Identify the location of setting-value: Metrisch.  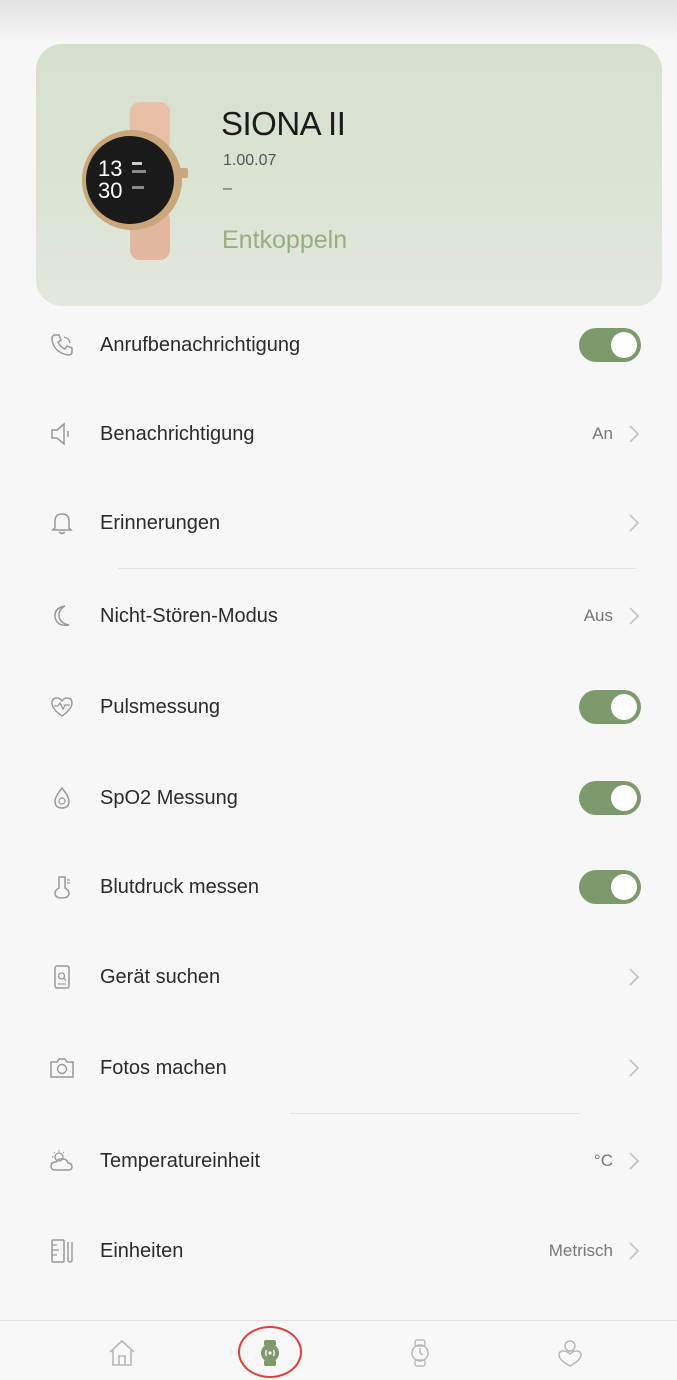
(580, 1250).